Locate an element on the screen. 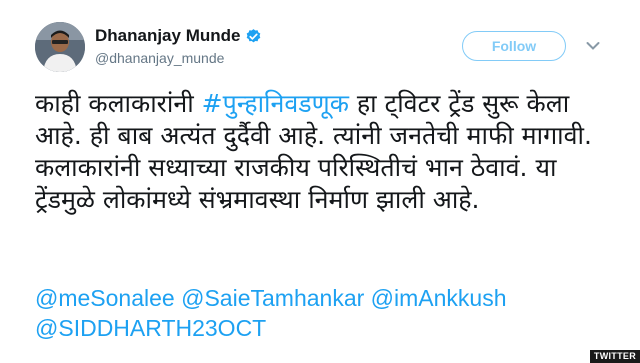 The image size is (640, 363). tweet-text-prefix: काही कलाकारांनी is located at coordinates (118, 103).